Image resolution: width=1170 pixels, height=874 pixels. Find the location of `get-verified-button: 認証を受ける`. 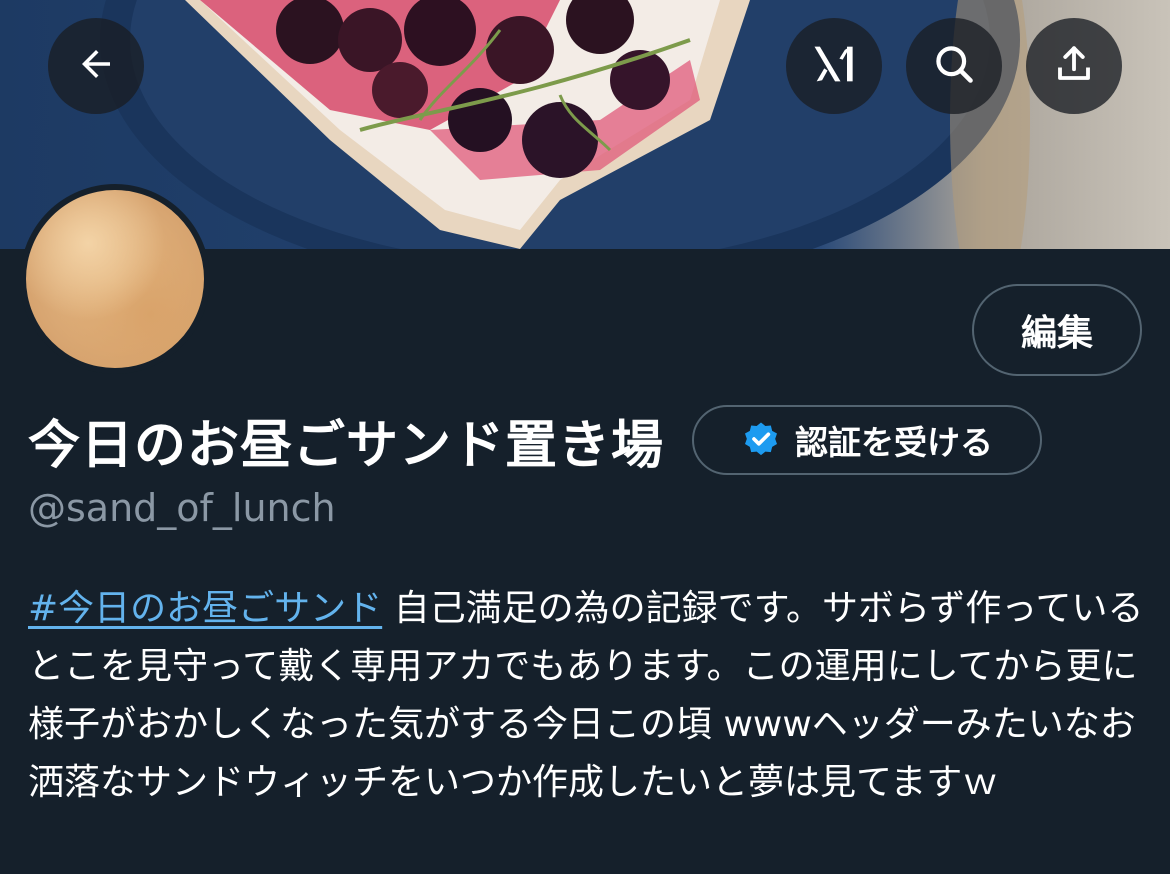

get-verified-button: 認証を受ける is located at coordinates (867, 440).